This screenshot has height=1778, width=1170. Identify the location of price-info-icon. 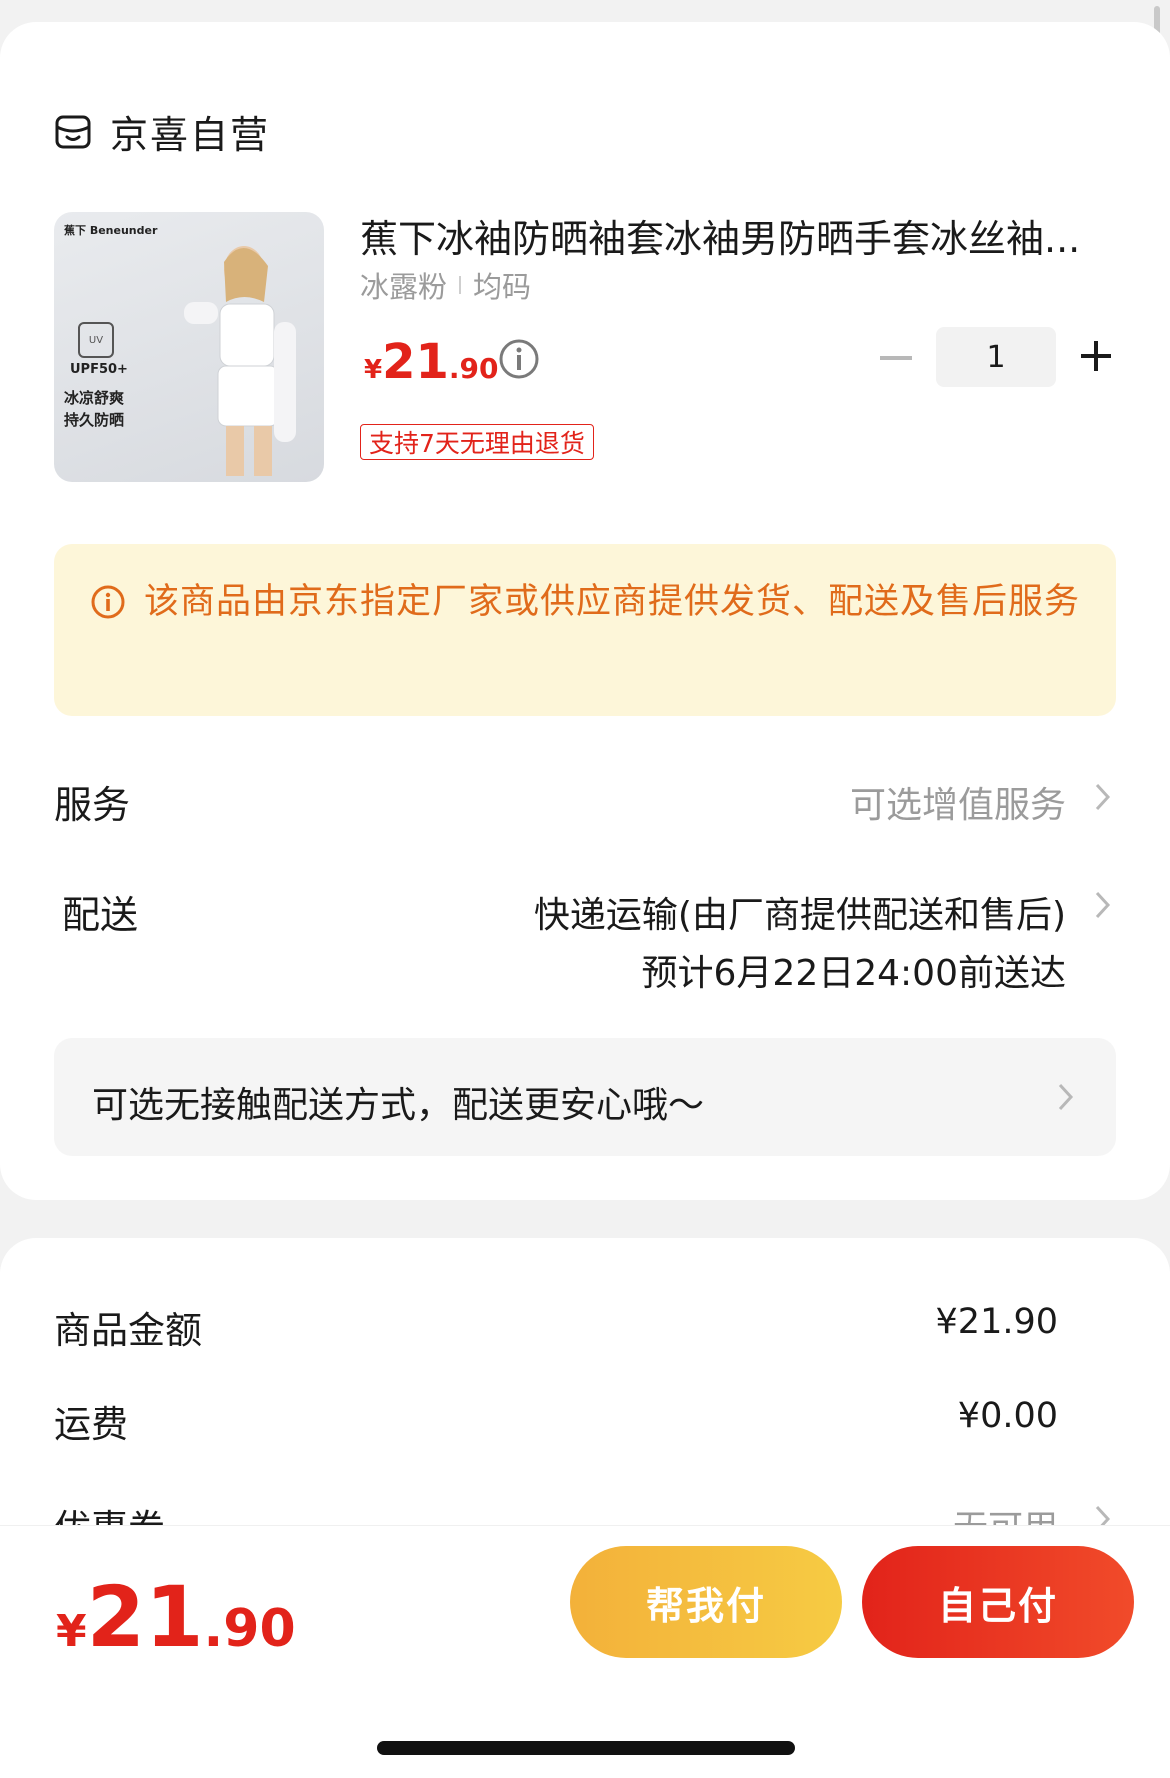
(519, 359).